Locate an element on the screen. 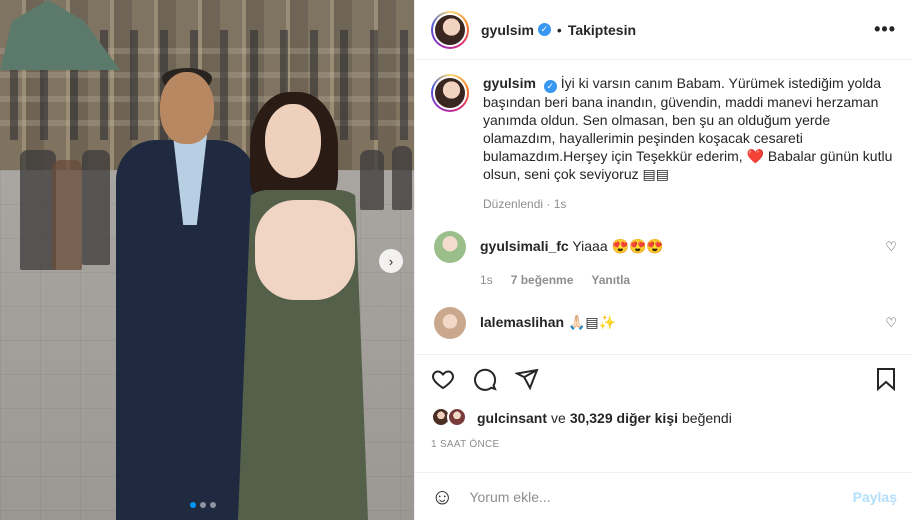  photo-man-head is located at coordinates (187, 108).